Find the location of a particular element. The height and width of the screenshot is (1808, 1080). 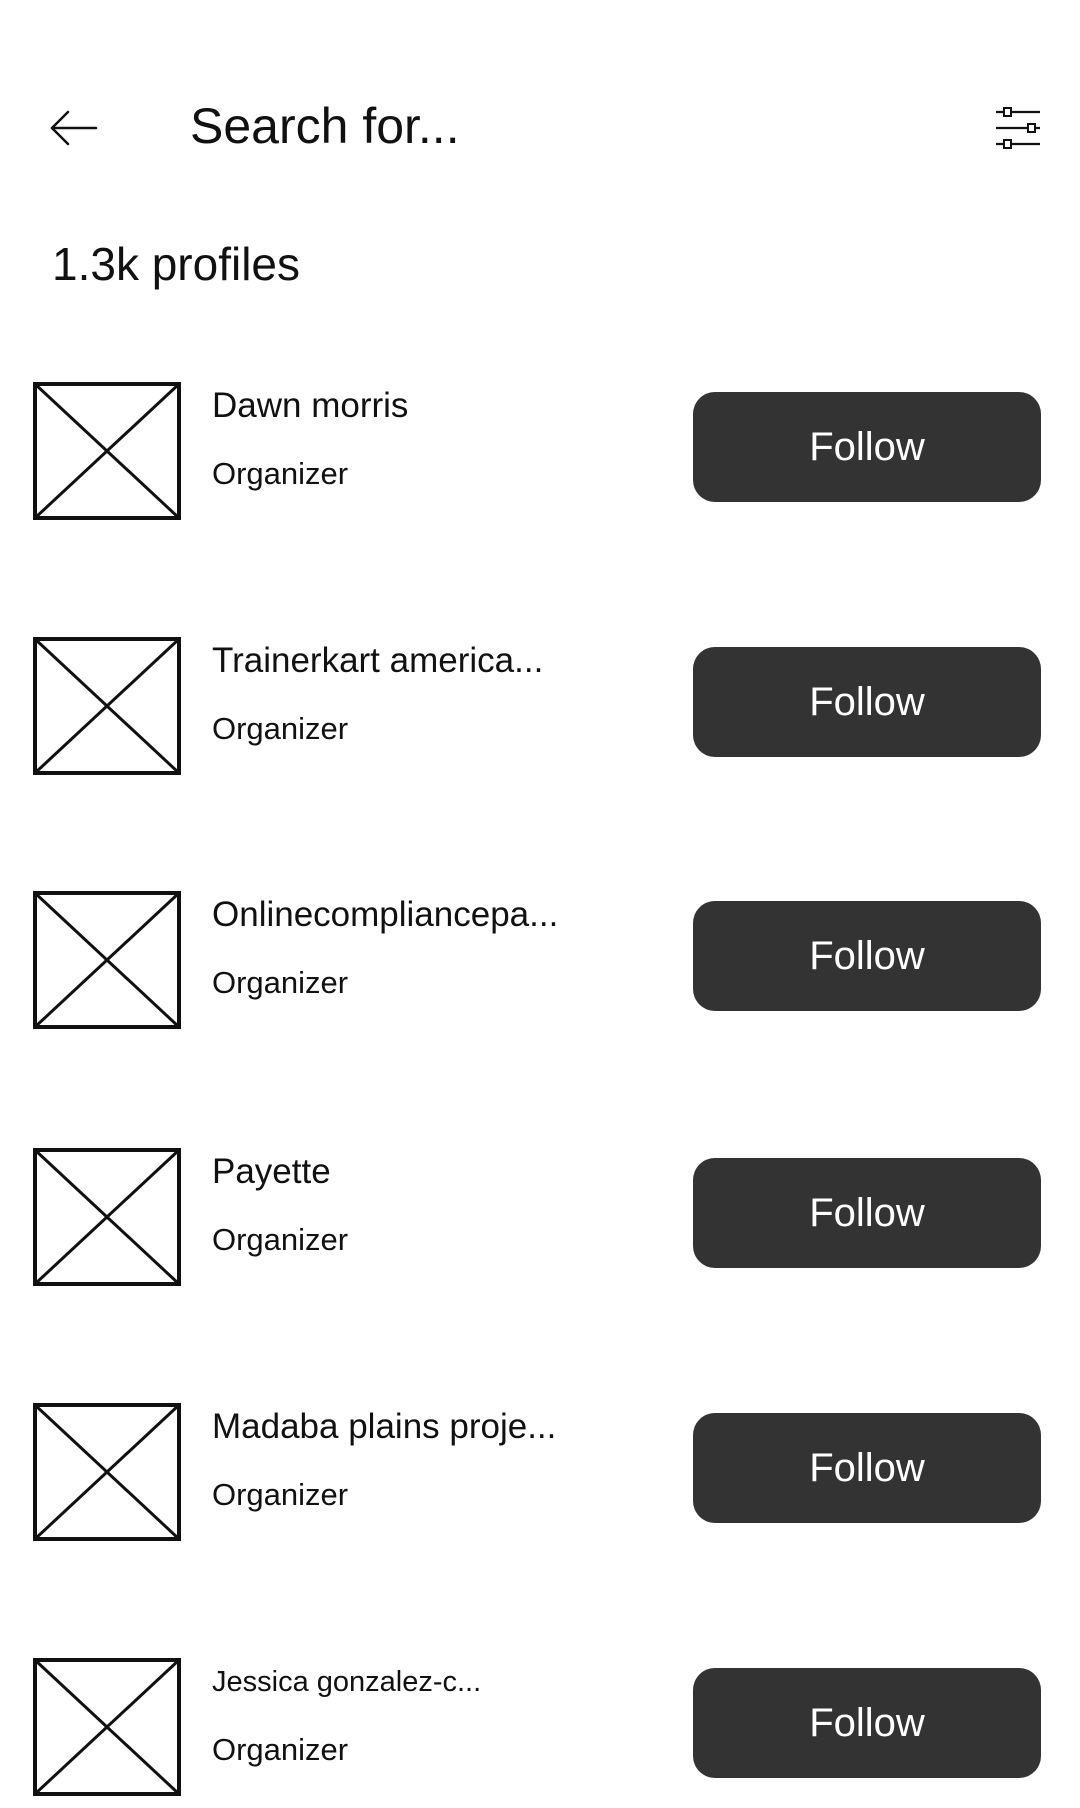

profile-name: Dawn morris is located at coordinates (310, 405).